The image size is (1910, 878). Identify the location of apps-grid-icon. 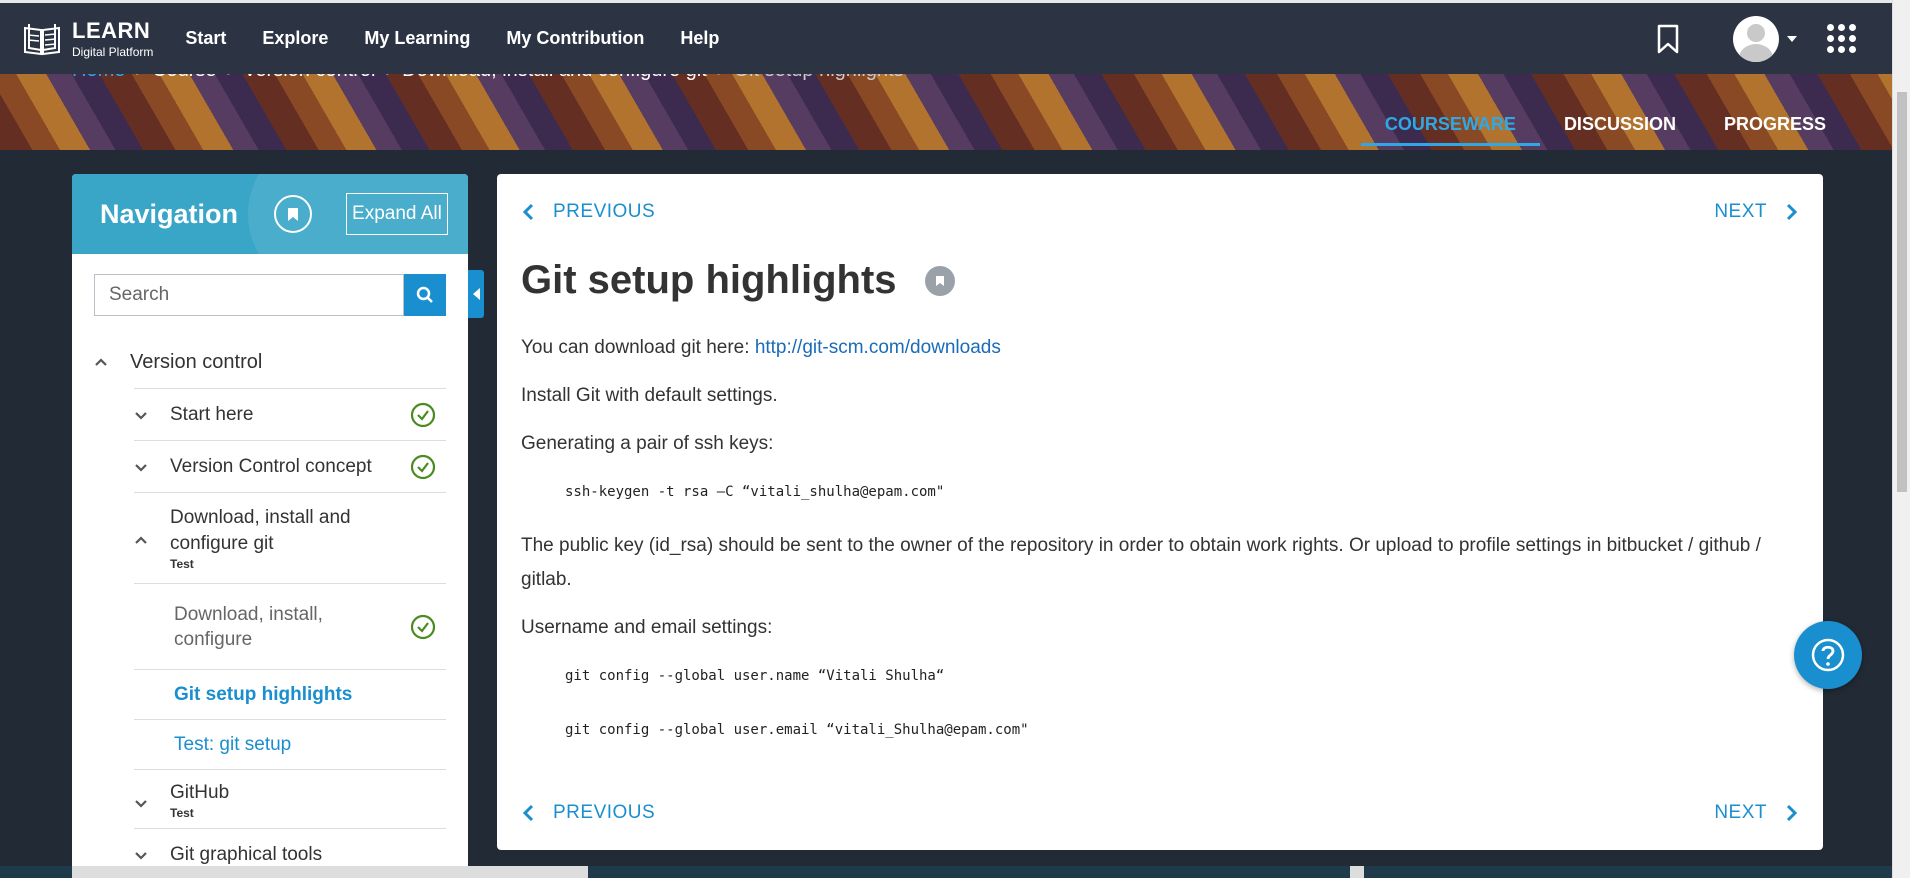
(1841, 38).